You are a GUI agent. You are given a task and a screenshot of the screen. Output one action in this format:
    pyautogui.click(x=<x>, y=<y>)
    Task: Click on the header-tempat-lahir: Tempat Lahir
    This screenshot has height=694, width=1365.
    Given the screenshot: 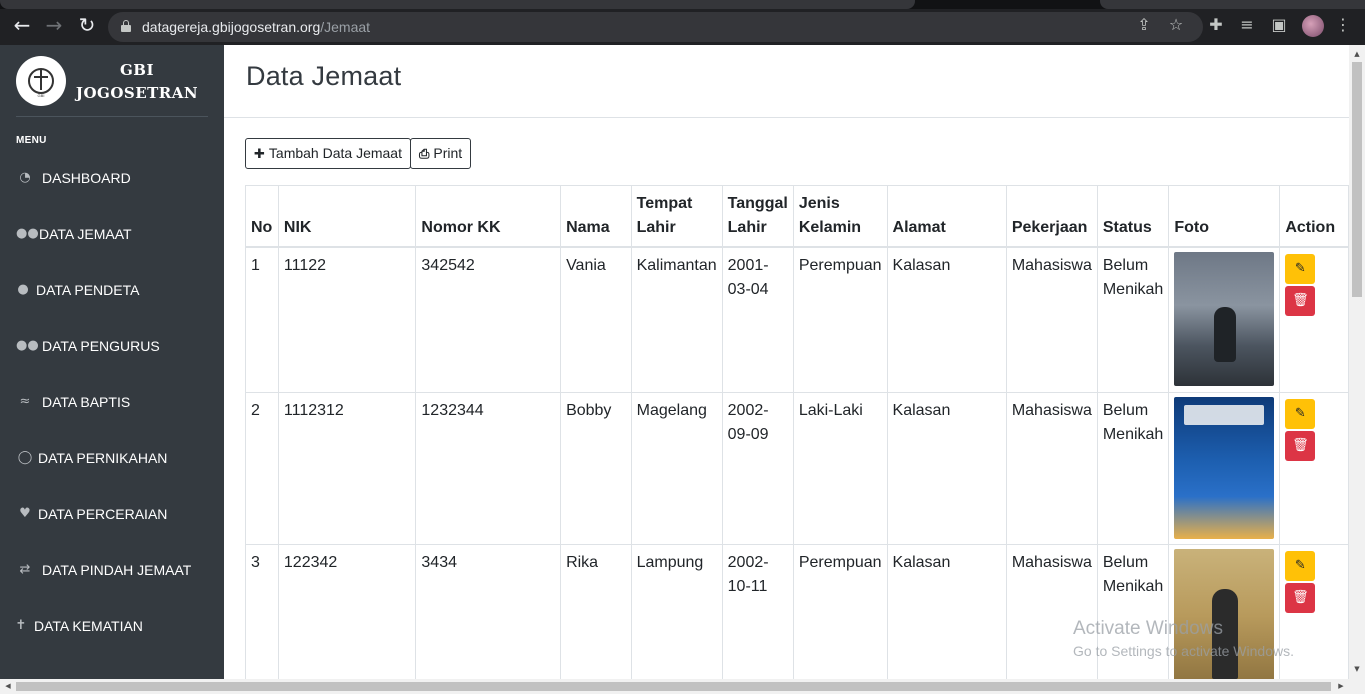 What is the action you would take?
    pyautogui.click(x=676, y=216)
    